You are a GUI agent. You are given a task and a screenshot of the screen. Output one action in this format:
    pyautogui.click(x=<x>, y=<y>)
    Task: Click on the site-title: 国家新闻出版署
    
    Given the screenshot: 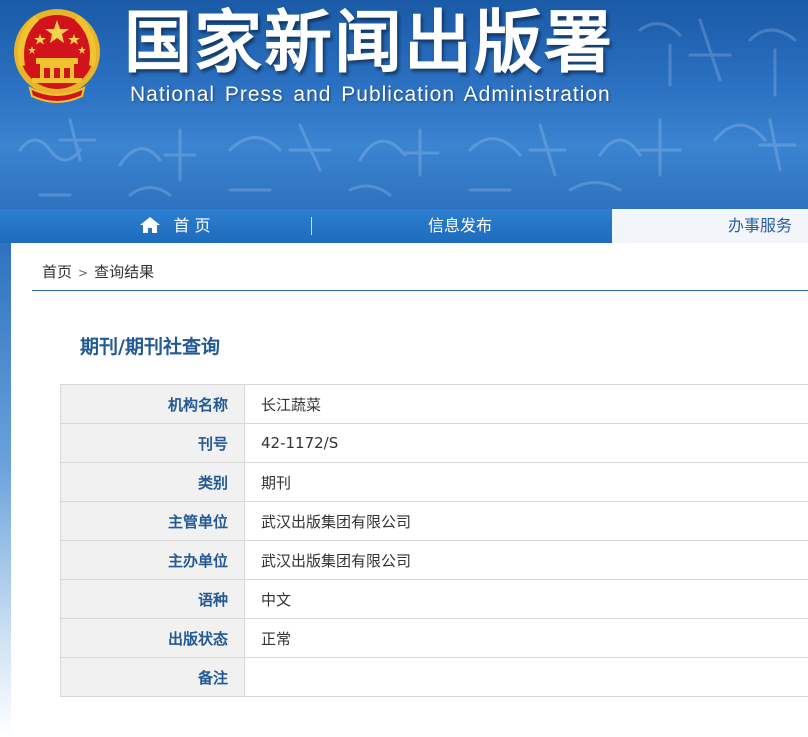 What is the action you would take?
    pyautogui.click(x=369, y=43)
    